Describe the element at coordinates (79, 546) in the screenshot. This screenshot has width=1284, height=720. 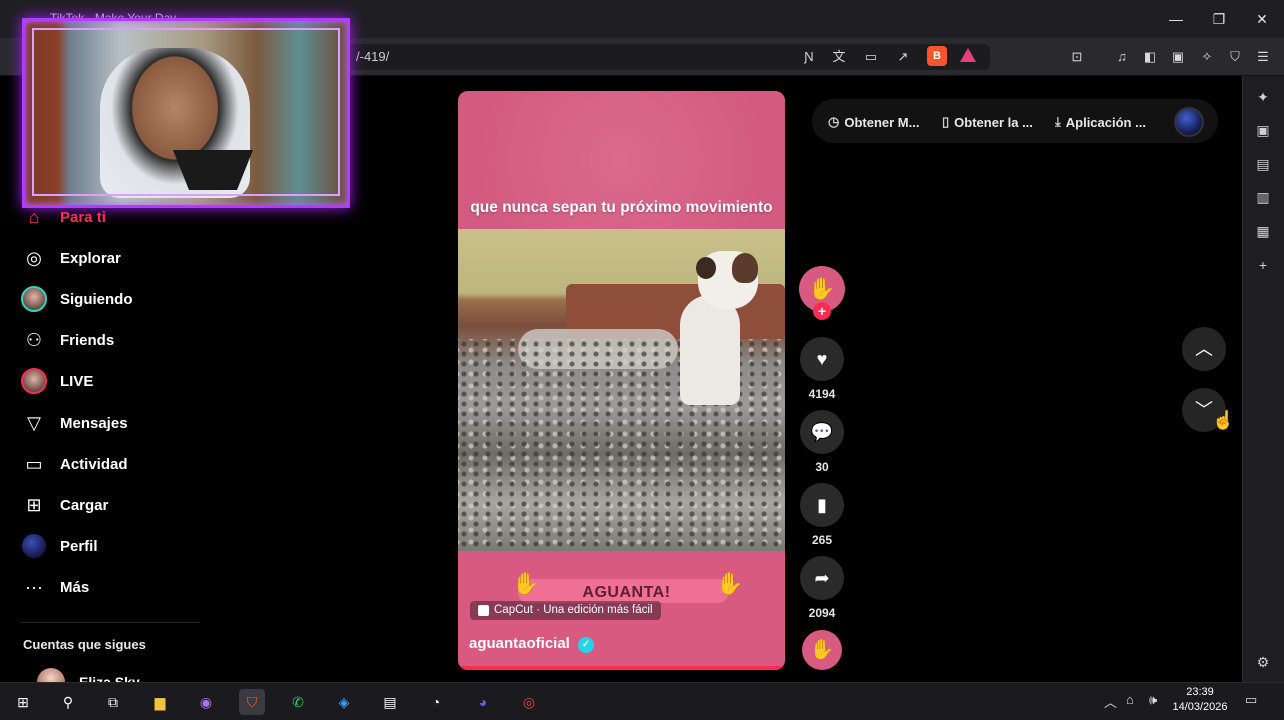
I see `nav-label: Perfil` at that location.